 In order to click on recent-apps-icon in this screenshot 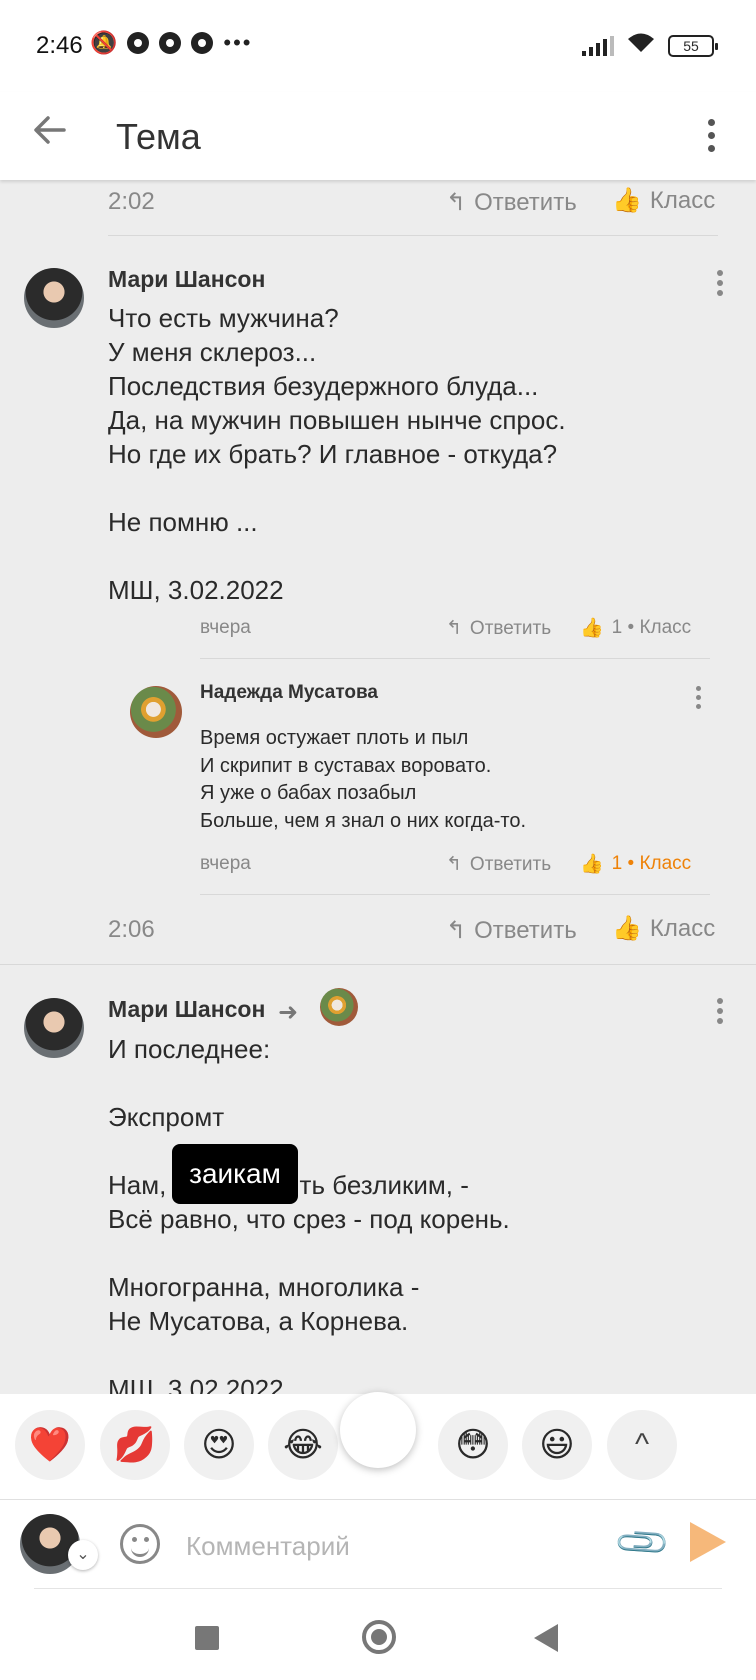, I will do `click(207, 1638)`.